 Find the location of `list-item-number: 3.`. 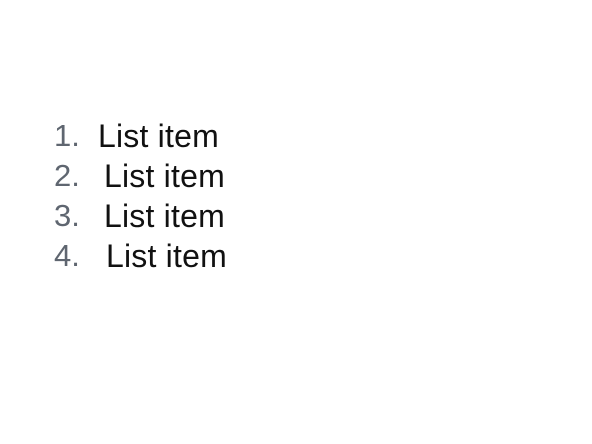

list-item-number: 3. is located at coordinates (67, 215).